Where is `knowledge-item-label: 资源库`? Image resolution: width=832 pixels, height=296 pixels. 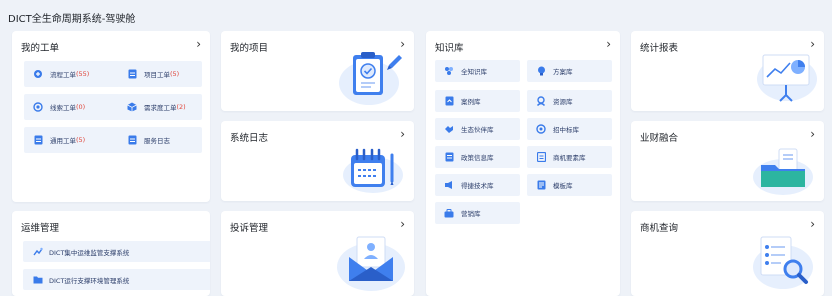
knowledge-item-label: 资源库 is located at coordinates (563, 102).